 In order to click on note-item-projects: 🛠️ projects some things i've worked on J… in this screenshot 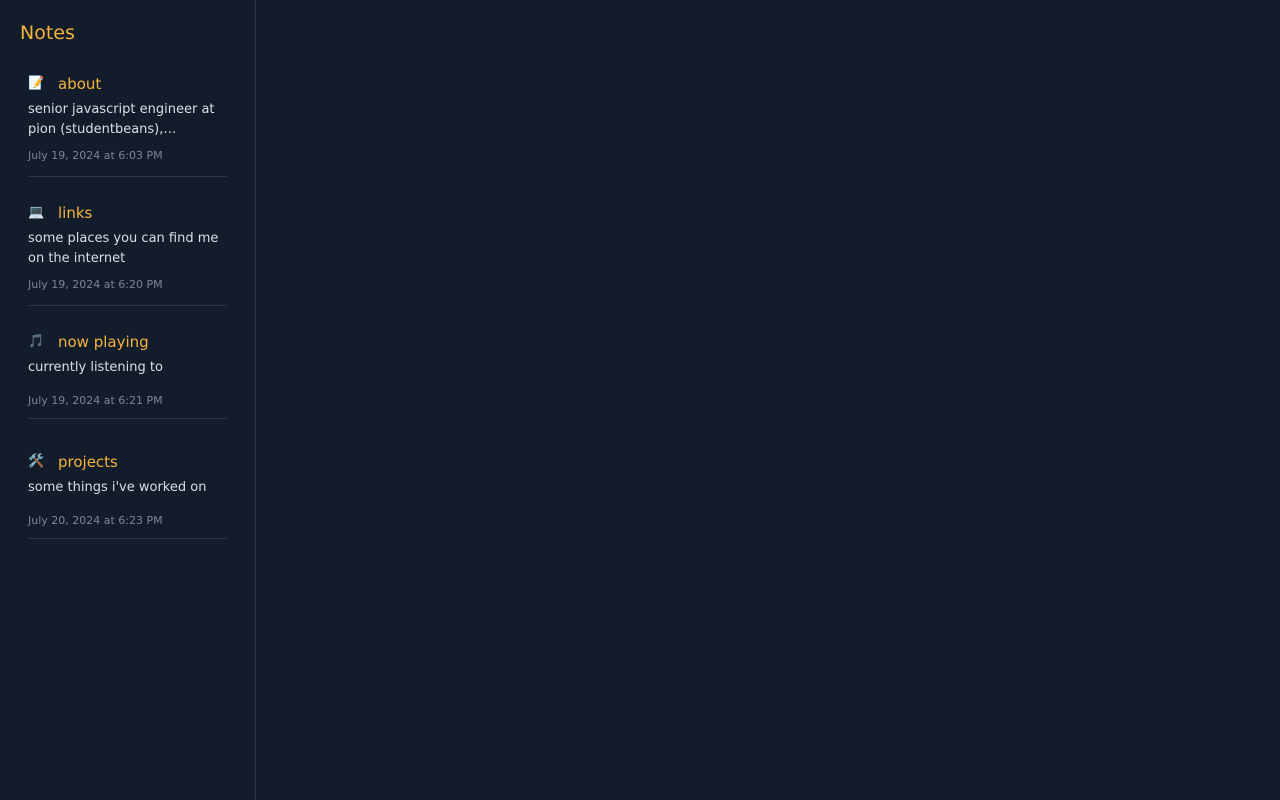, I will do `click(127, 493)`.